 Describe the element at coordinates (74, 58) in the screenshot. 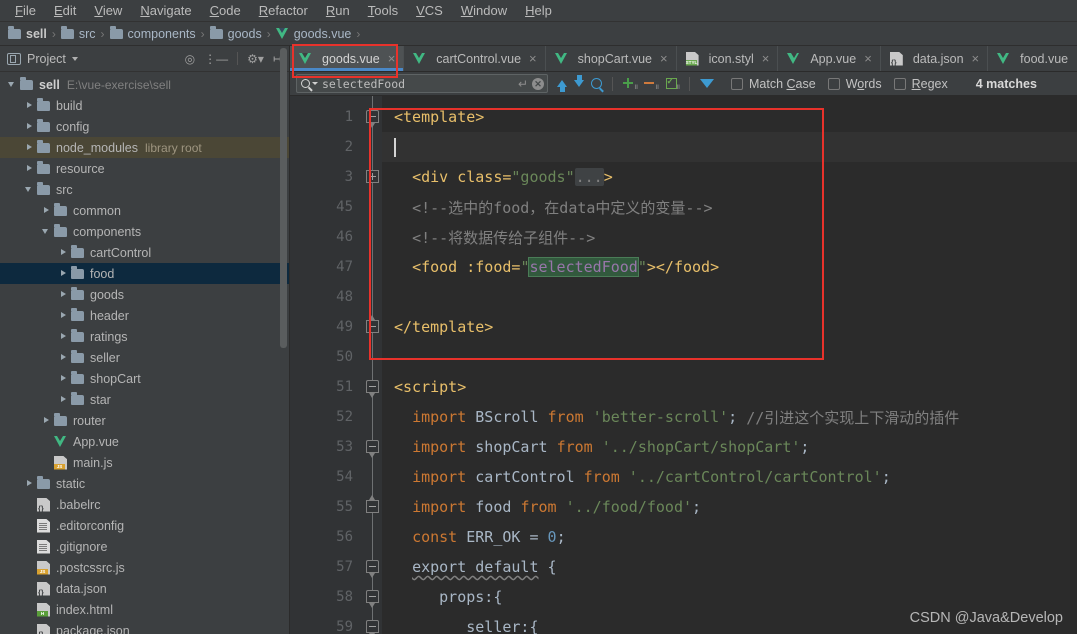

I see `chevron-down-icon` at that location.